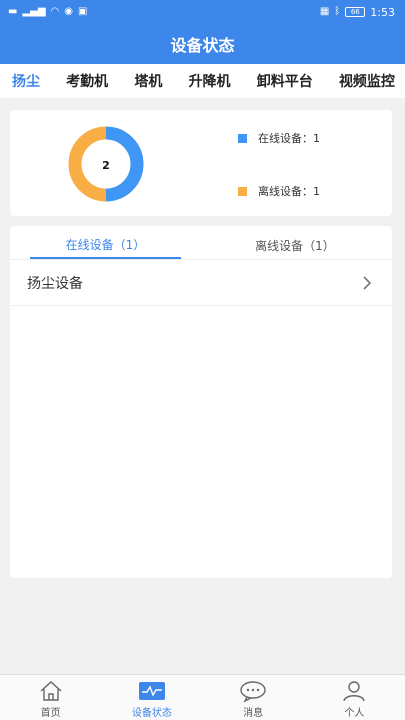 The height and width of the screenshot is (720, 405). Describe the element at coordinates (13, 11) in the screenshot. I see `notification-icon: ▬` at that location.